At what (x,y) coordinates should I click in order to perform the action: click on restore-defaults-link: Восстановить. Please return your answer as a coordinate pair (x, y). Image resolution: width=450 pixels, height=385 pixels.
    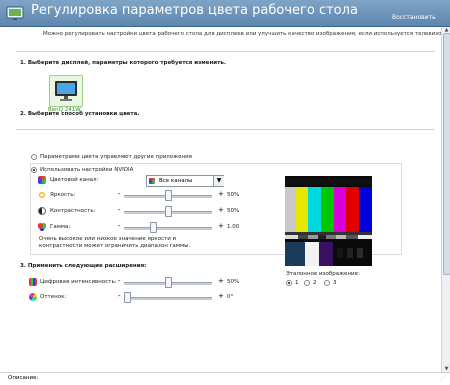
    Looking at the image, I should click on (414, 17).